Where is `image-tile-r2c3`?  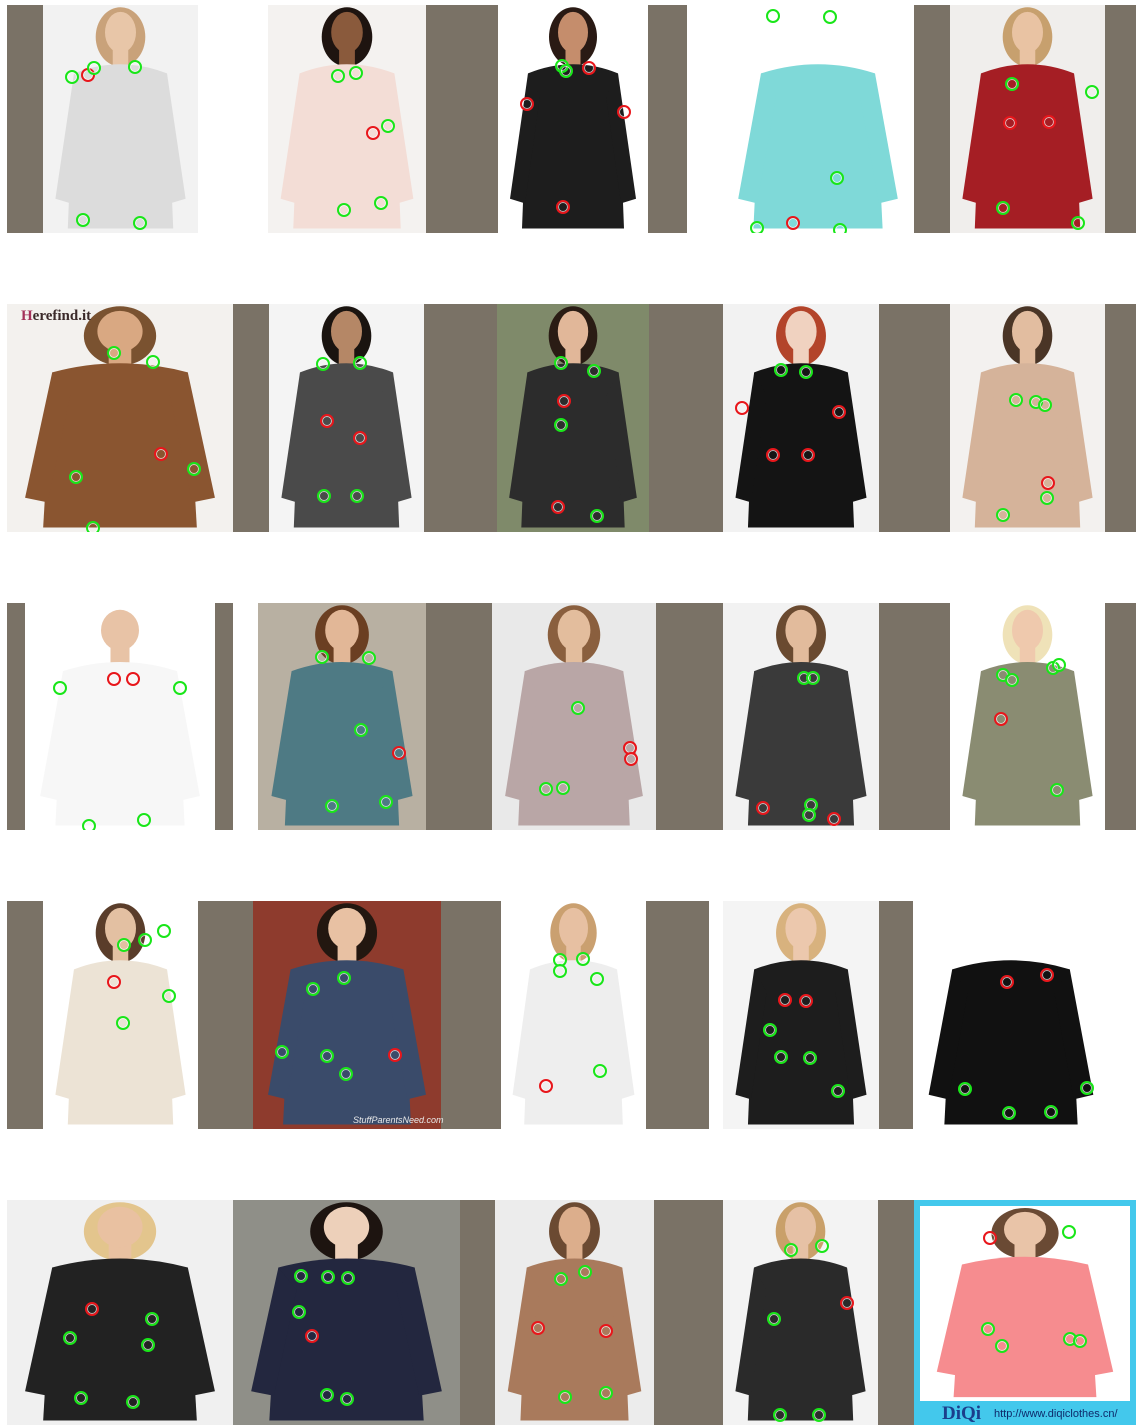
image-tile-r2c3 is located at coordinates (610, 418).